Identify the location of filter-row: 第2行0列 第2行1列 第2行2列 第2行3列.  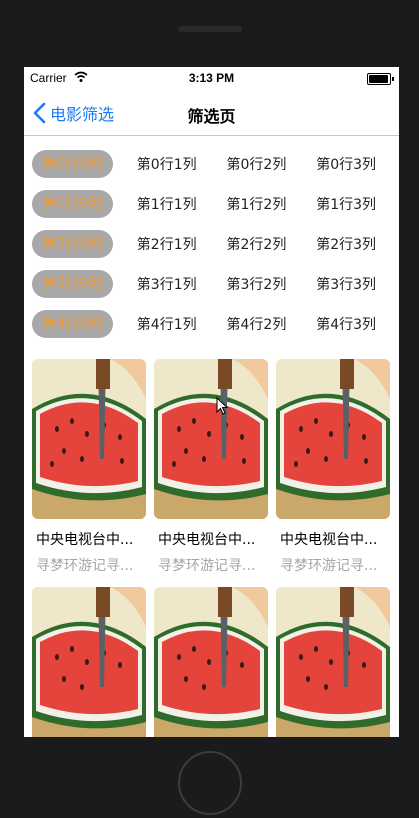
(211, 244).